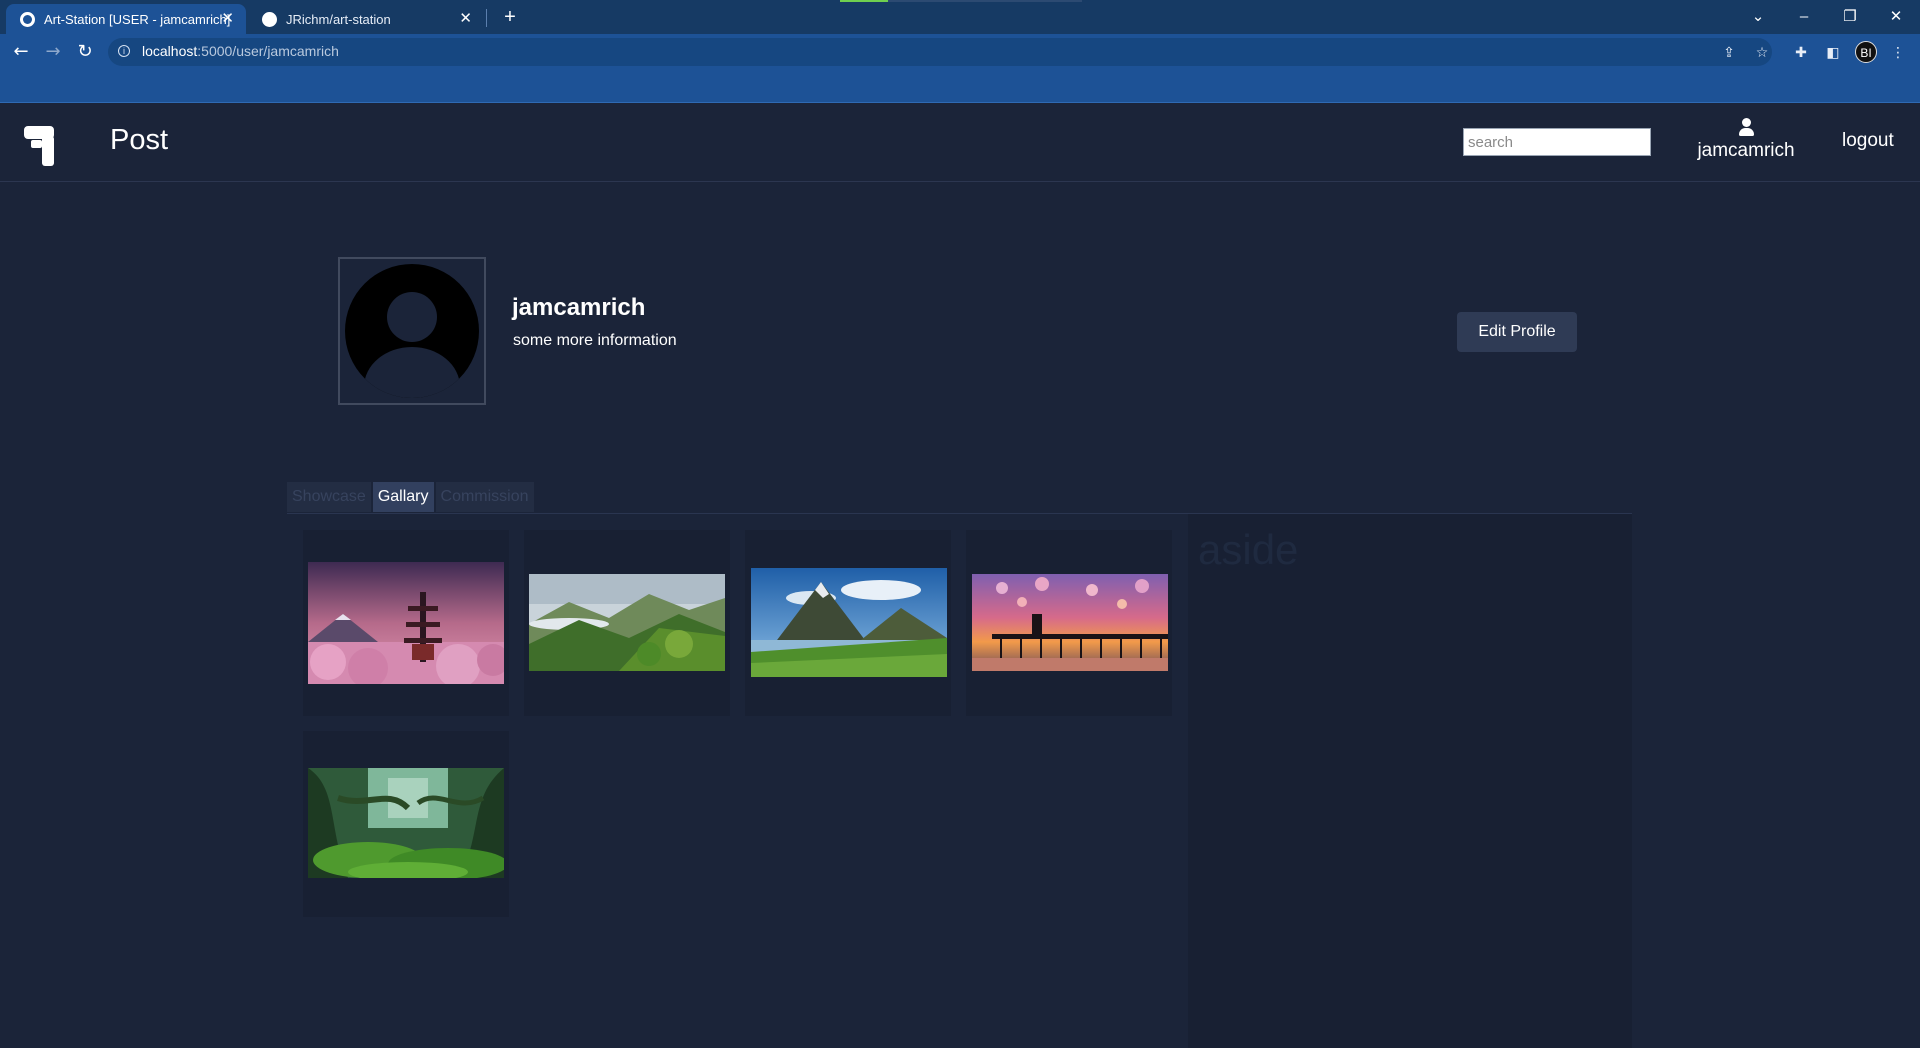  Describe the element at coordinates (1850, 17) in the screenshot. I see `restore-button: ❐` at that location.